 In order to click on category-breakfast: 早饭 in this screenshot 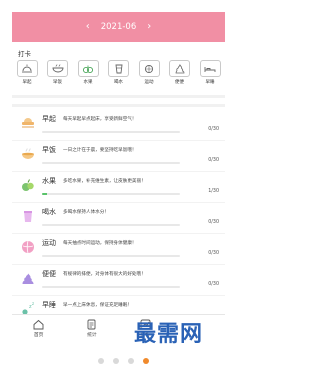, I will do `click(58, 72)`.